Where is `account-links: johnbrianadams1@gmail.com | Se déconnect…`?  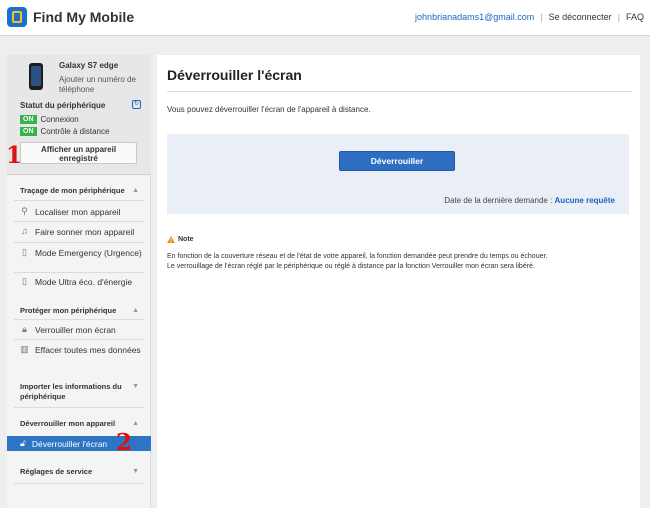 account-links: johnbrianadams1@gmail.com | Se déconnect… is located at coordinates (529, 17).